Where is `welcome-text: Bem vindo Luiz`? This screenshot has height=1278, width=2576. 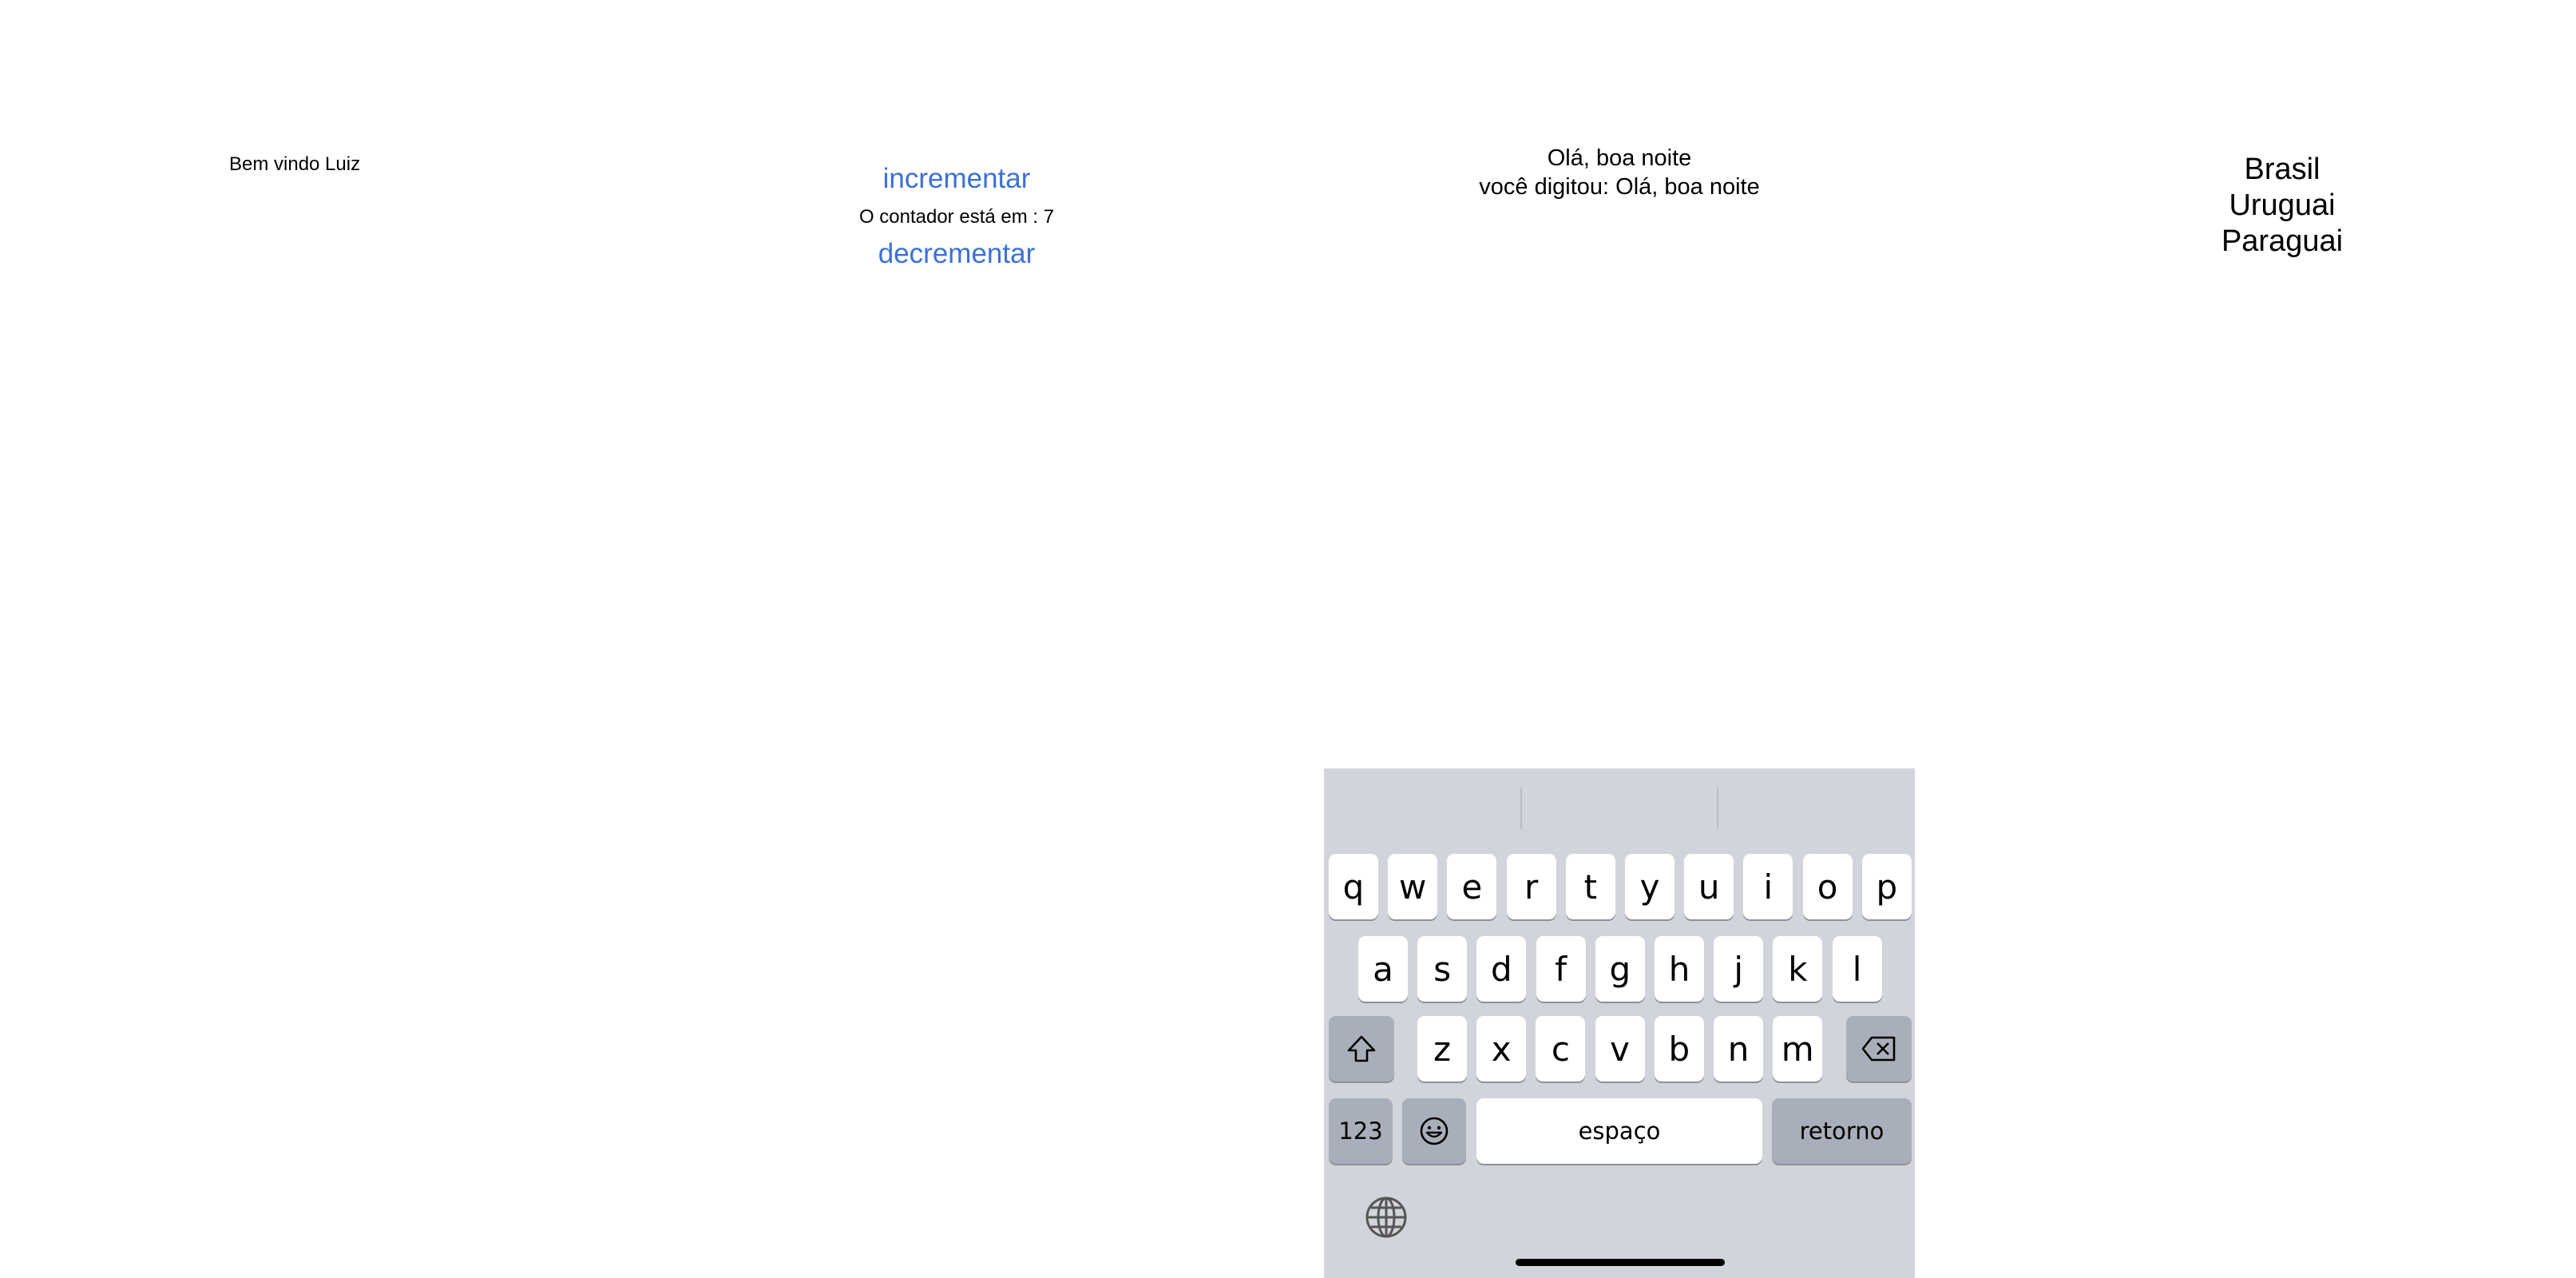
welcome-text: Bem vindo Luiz is located at coordinates (295, 164).